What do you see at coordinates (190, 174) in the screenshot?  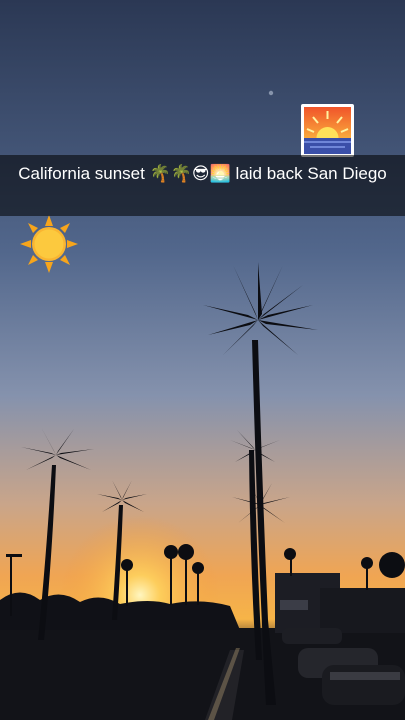 I see `caption-emojis: 🌴🌴😎🌅` at bounding box center [190, 174].